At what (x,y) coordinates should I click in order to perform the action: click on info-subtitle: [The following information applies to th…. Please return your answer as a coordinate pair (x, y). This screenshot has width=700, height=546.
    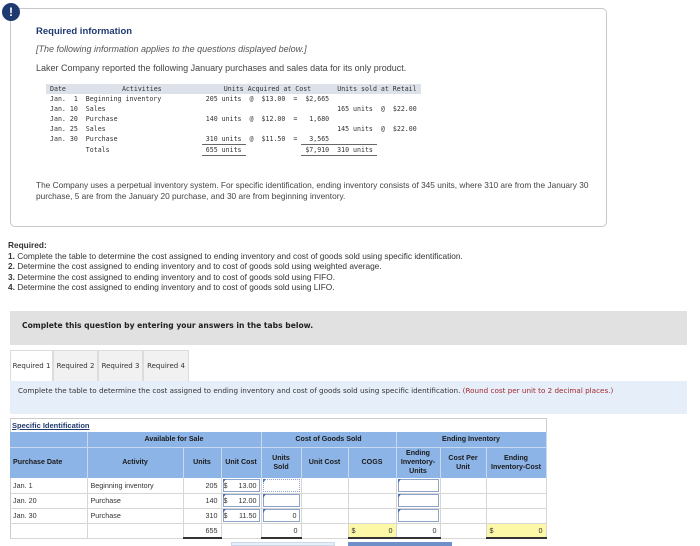
    Looking at the image, I should click on (171, 49).